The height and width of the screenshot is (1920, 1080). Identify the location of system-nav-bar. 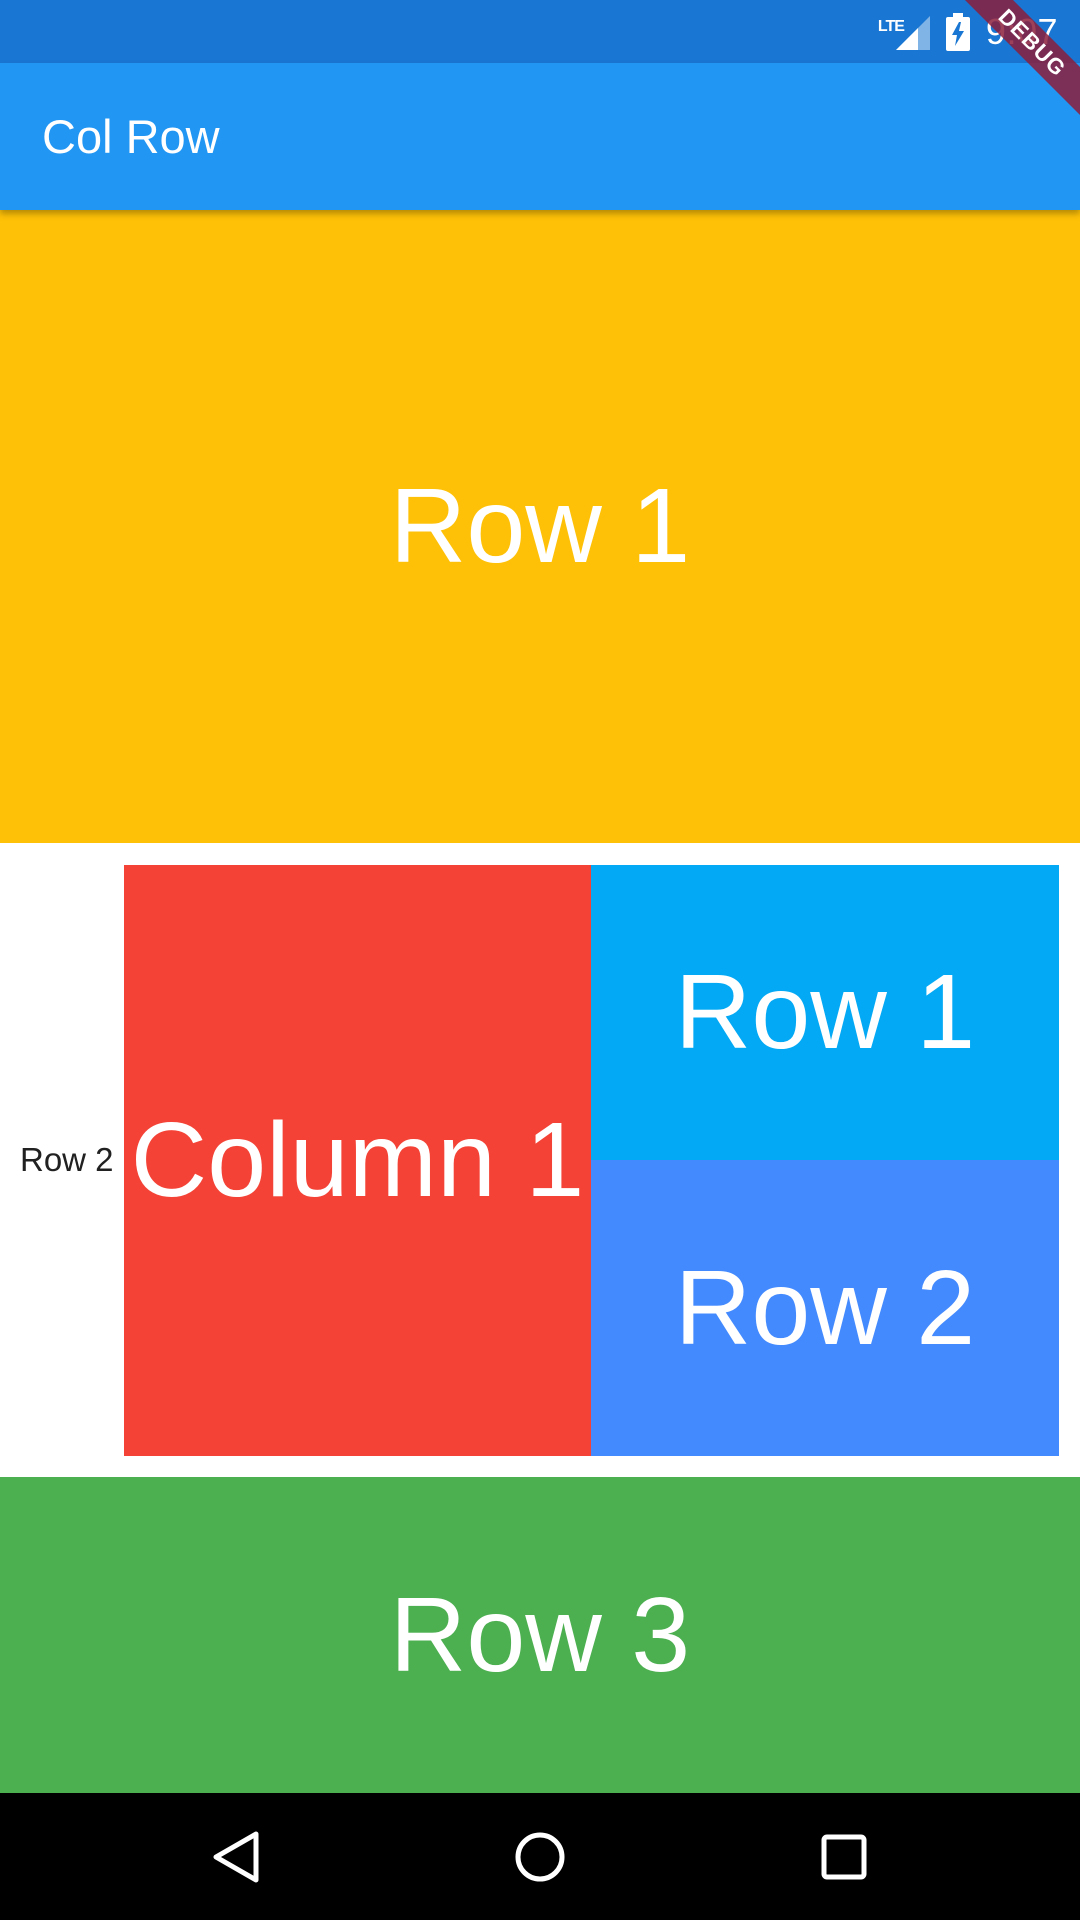
(540, 1856).